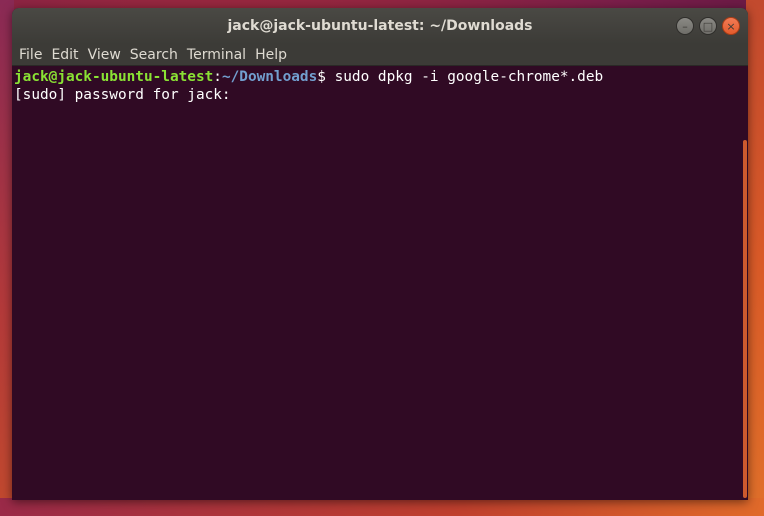 The image size is (764, 516). I want to click on close-button: ×, so click(731, 26).